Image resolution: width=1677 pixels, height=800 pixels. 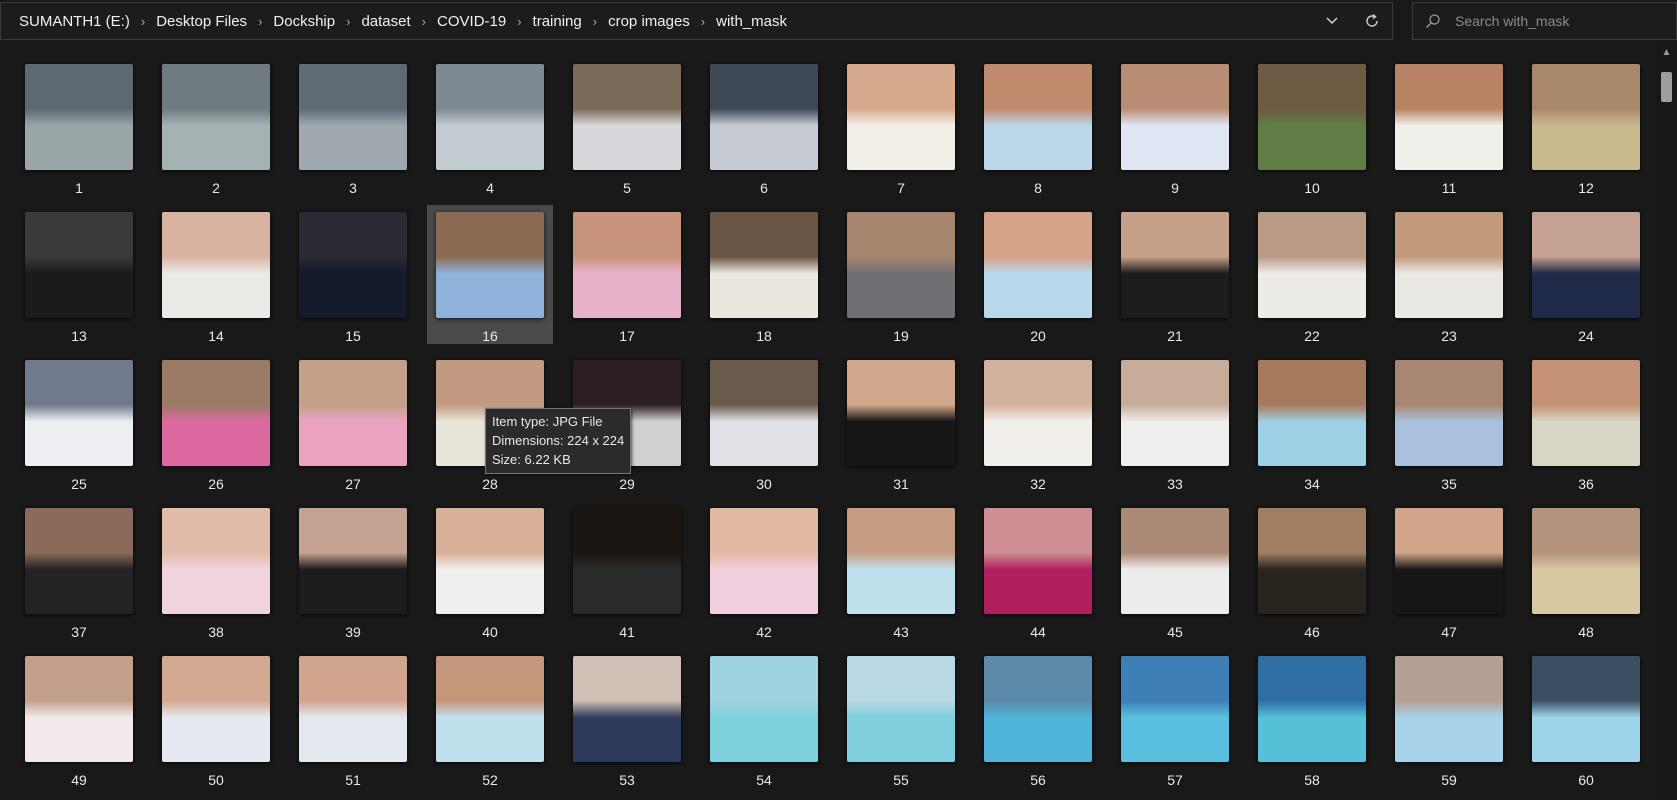 I want to click on file-name: 25, so click(x=79, y=484).